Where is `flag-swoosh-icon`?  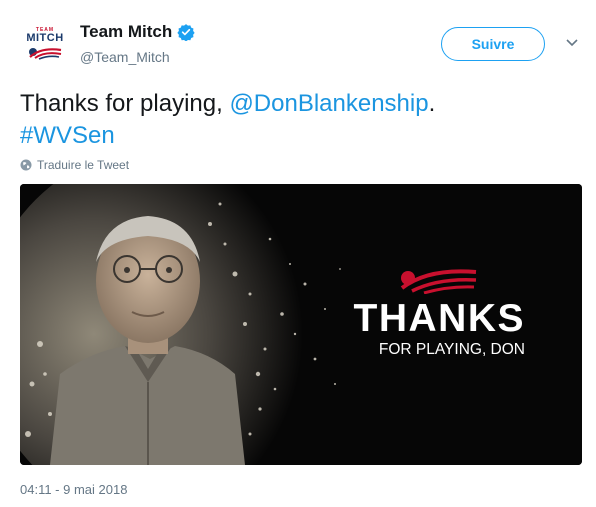 flag-swoosh-icon is located at coordinates (45, 54).